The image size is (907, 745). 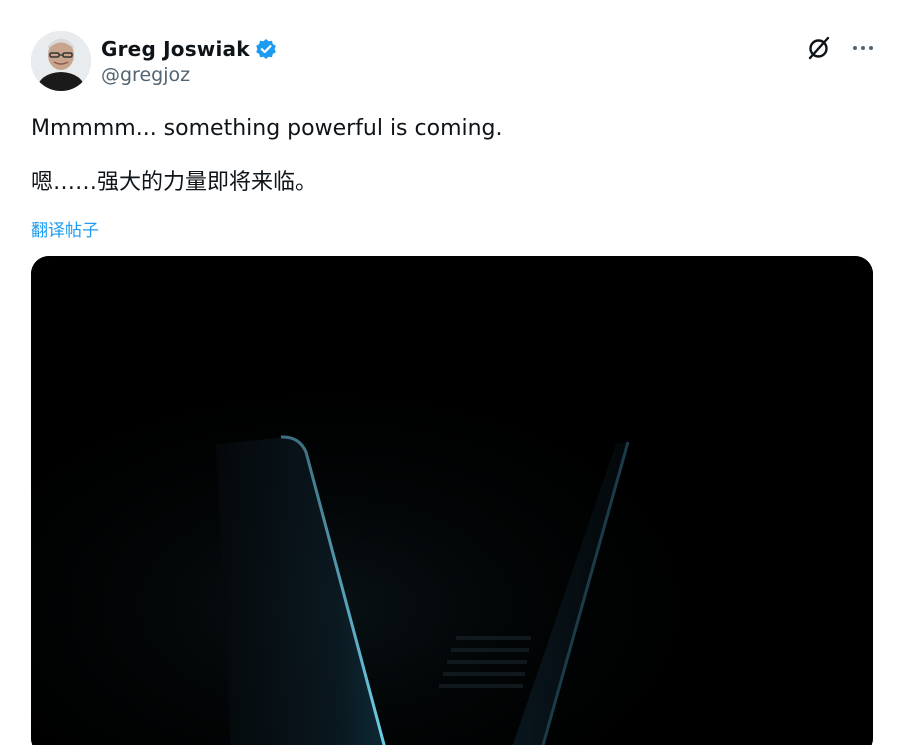 I want to click on avatar, so click(x=61, y=61).